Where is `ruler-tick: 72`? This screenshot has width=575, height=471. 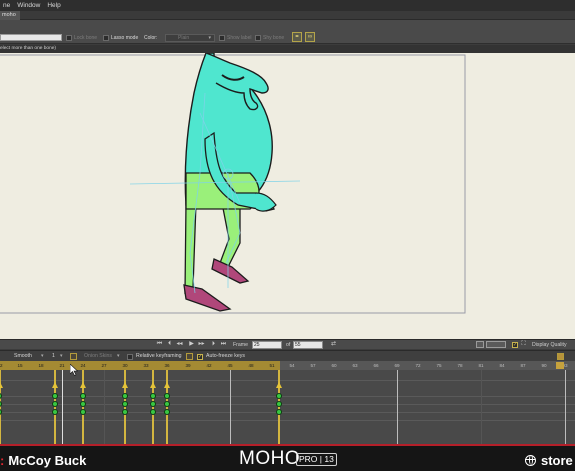
ruler-tick: 72 is located at coordinates (418, 365).